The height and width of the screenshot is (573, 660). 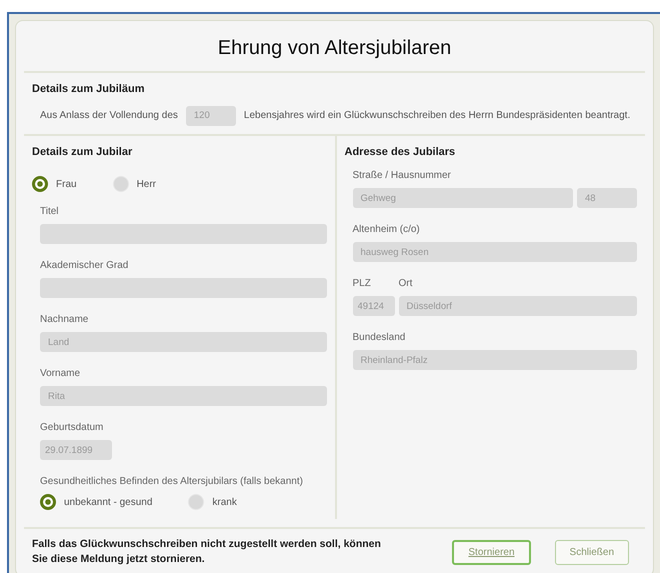 What do you see at coordinates (83, 152) in the screenshot?
I see `section-heading: Details zum Jubilar` at bounding box center [83, 152].